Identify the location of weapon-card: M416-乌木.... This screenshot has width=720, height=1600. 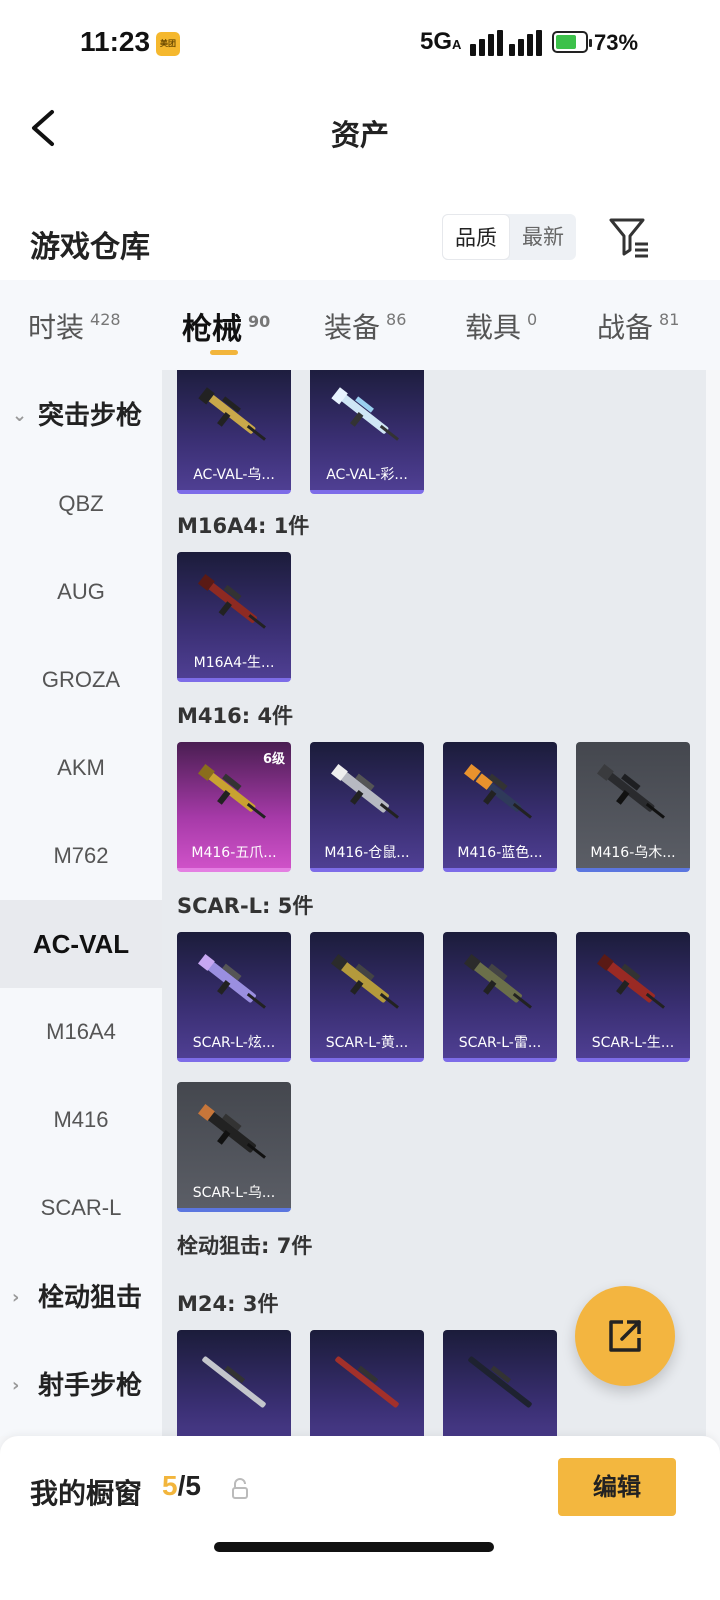
(633, 807).